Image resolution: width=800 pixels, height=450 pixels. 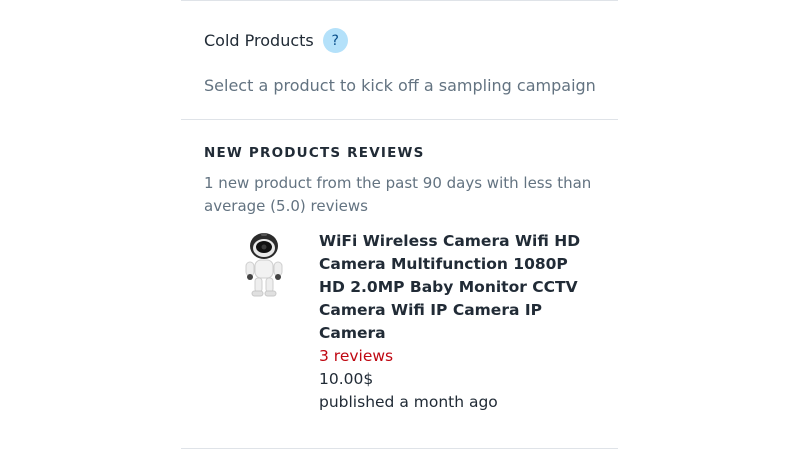 I want to click on robot-camera-icon, so click(x=264, y=265).